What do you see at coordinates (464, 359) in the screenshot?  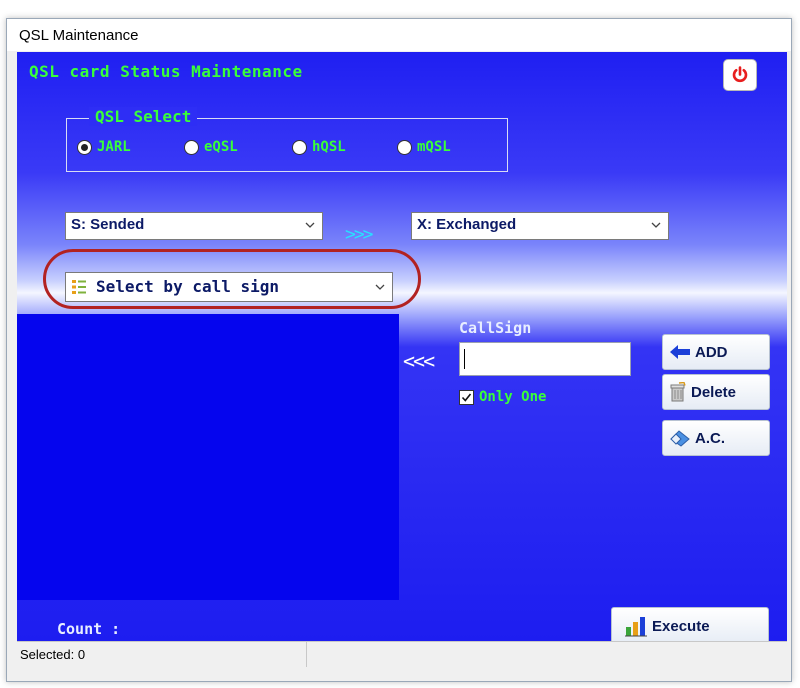 I see `text-caret` at bounding box center [464, 359].